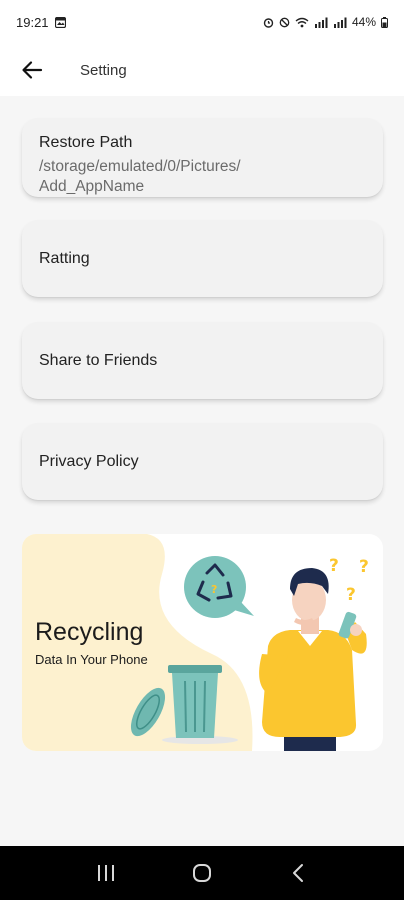  I want to click on banner-title: Recycling, so click(89, 632).